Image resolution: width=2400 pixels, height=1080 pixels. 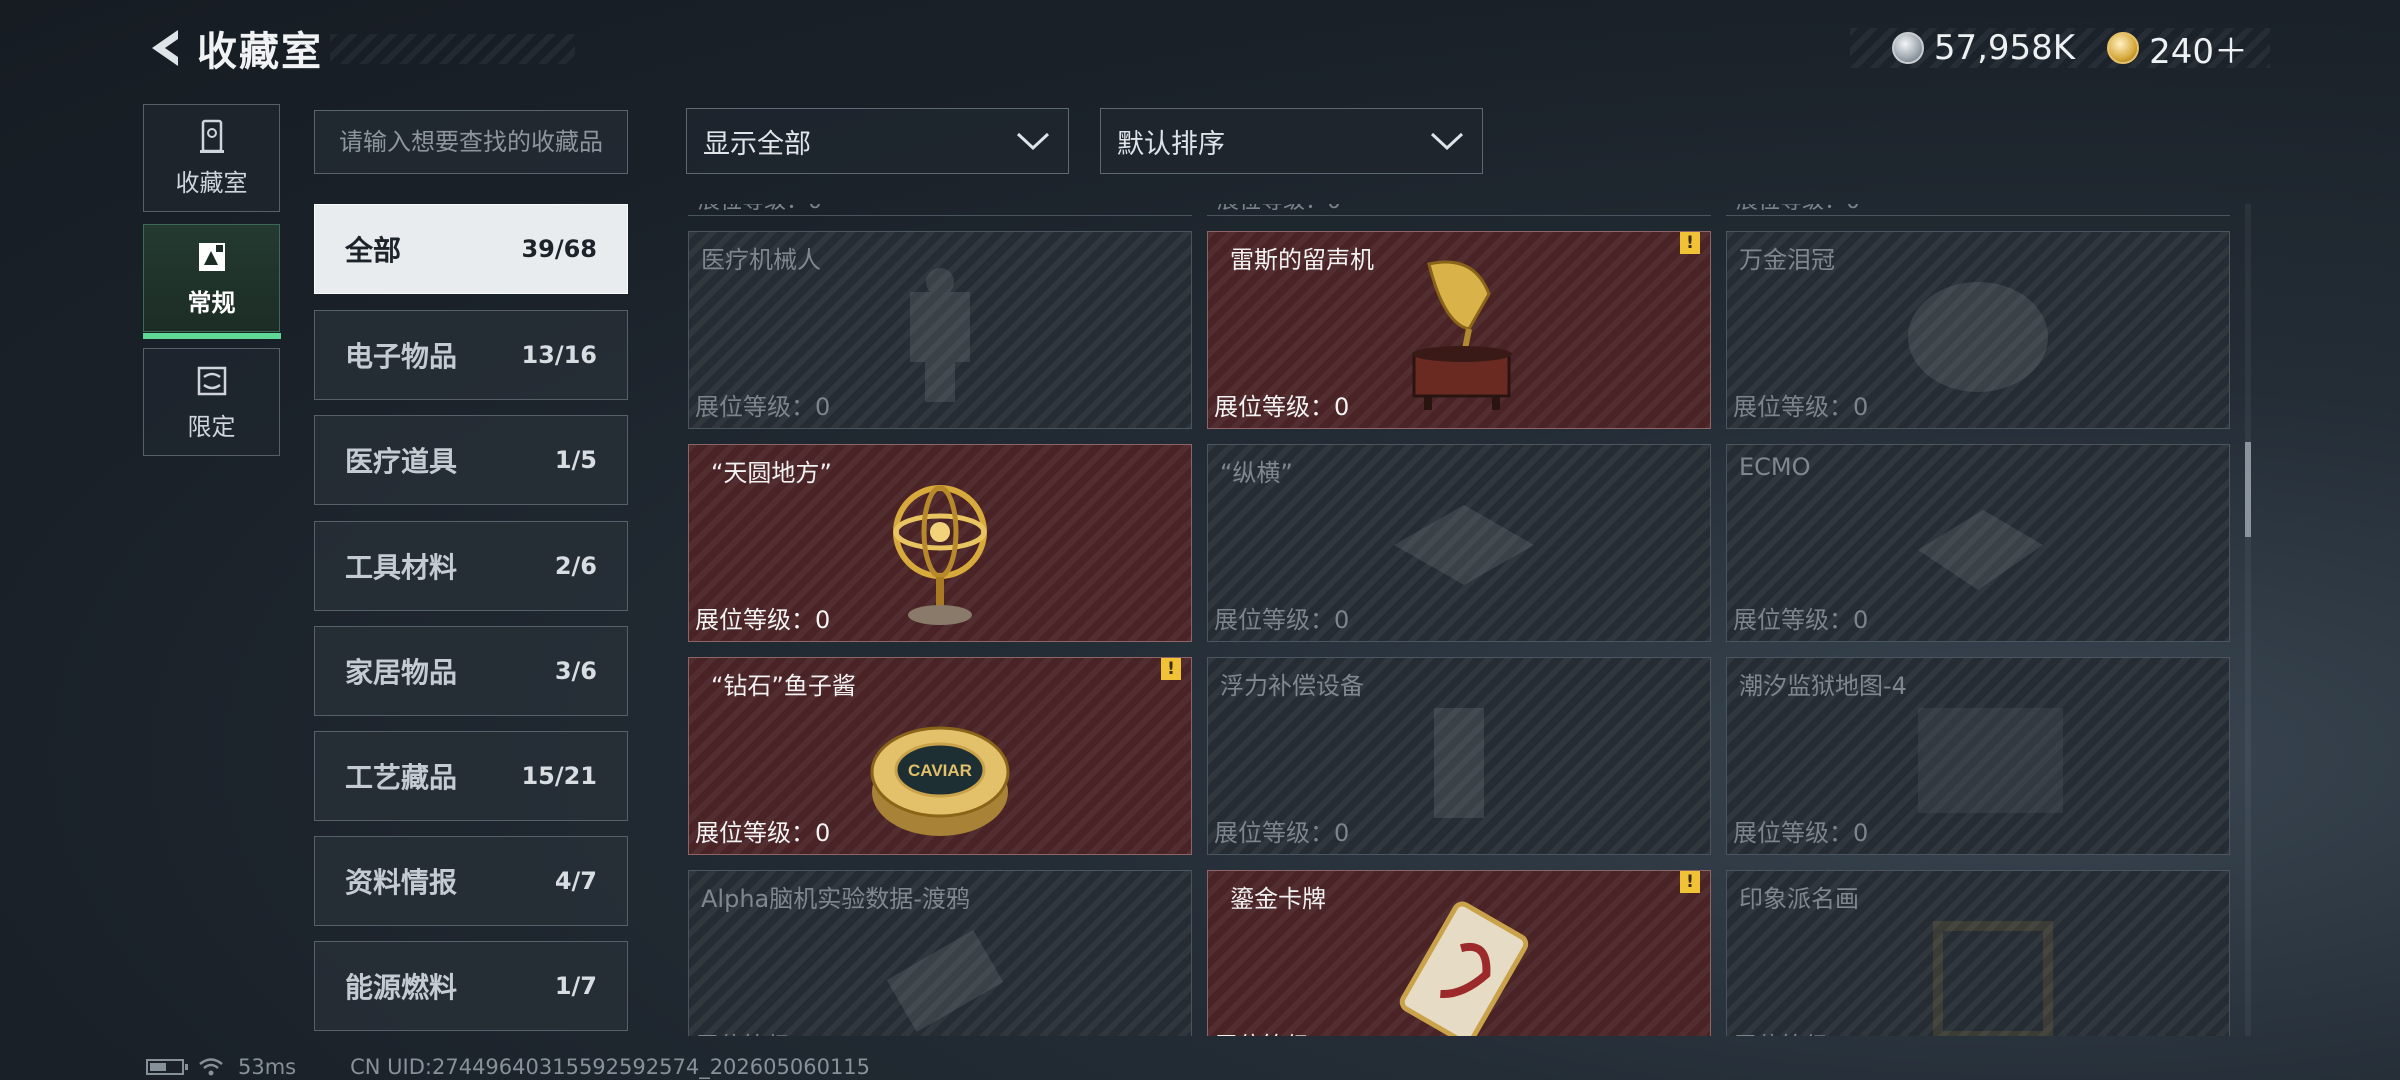 I want to click on collection-card: ECMO 展位等级：0, so click(x=1978, y=543).